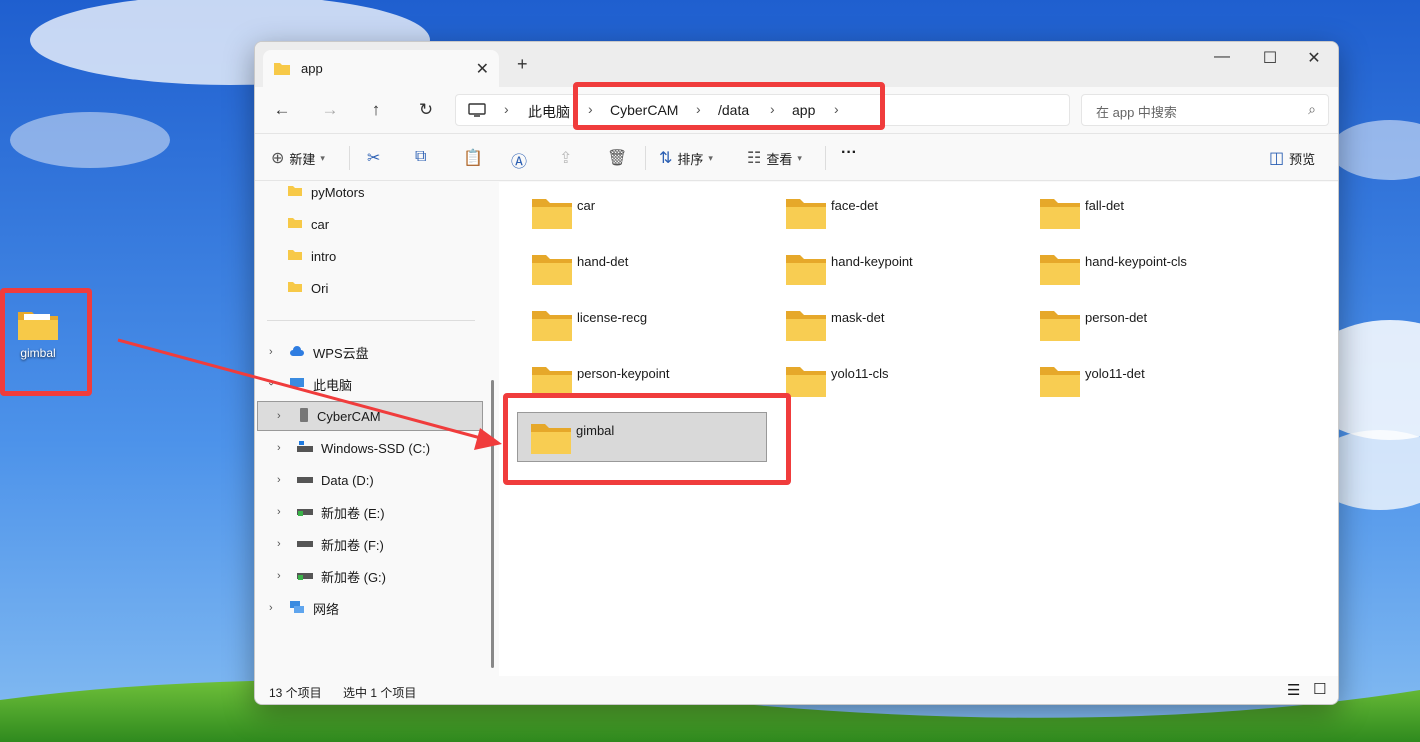  I want to click on drag-arrow, so click(309, 394).